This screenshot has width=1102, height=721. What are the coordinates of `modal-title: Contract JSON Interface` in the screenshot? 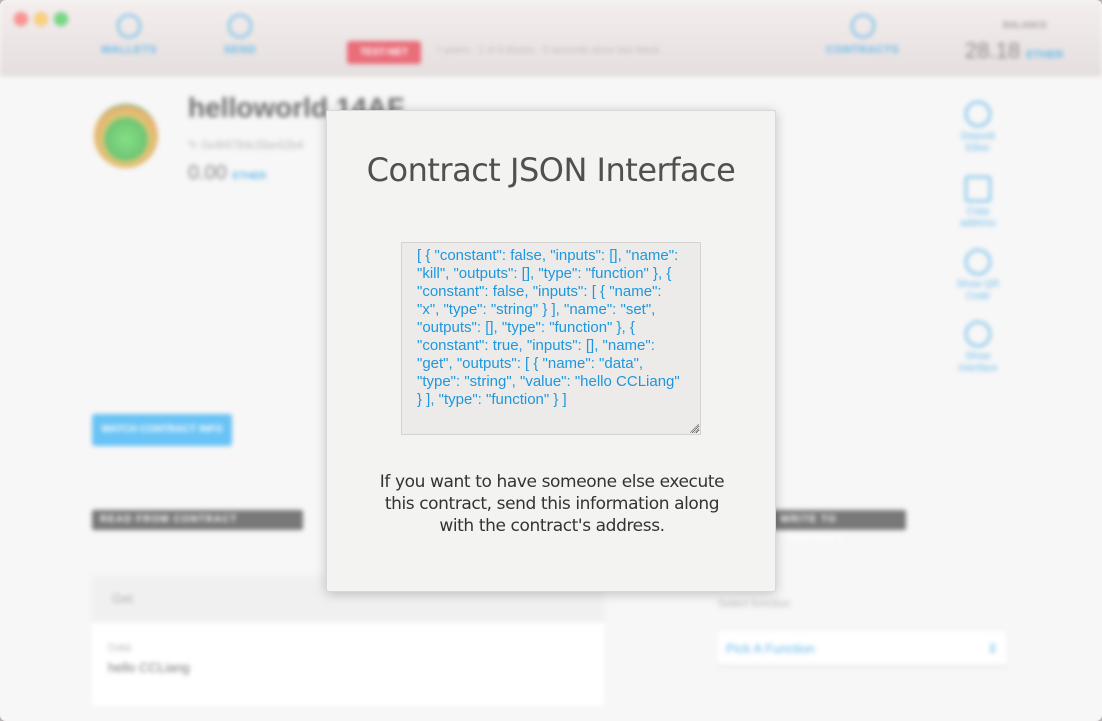 It's located at (551, 170).